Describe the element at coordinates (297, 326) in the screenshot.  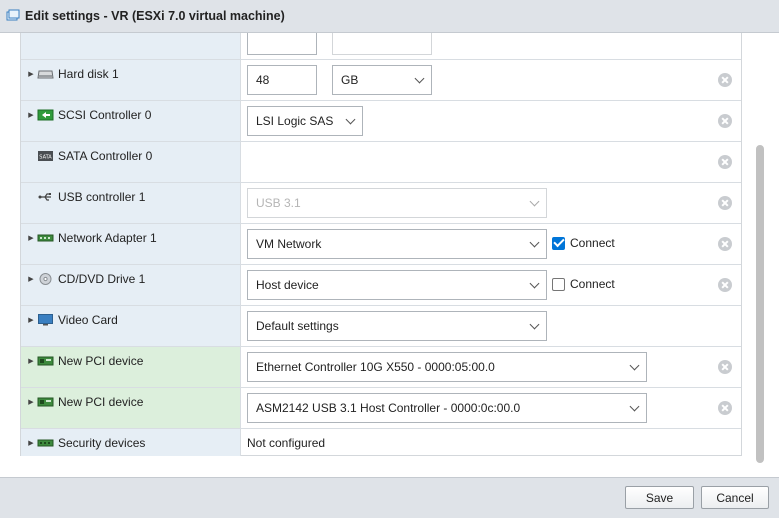
I see `video-settings-value: Default settings` at that location.